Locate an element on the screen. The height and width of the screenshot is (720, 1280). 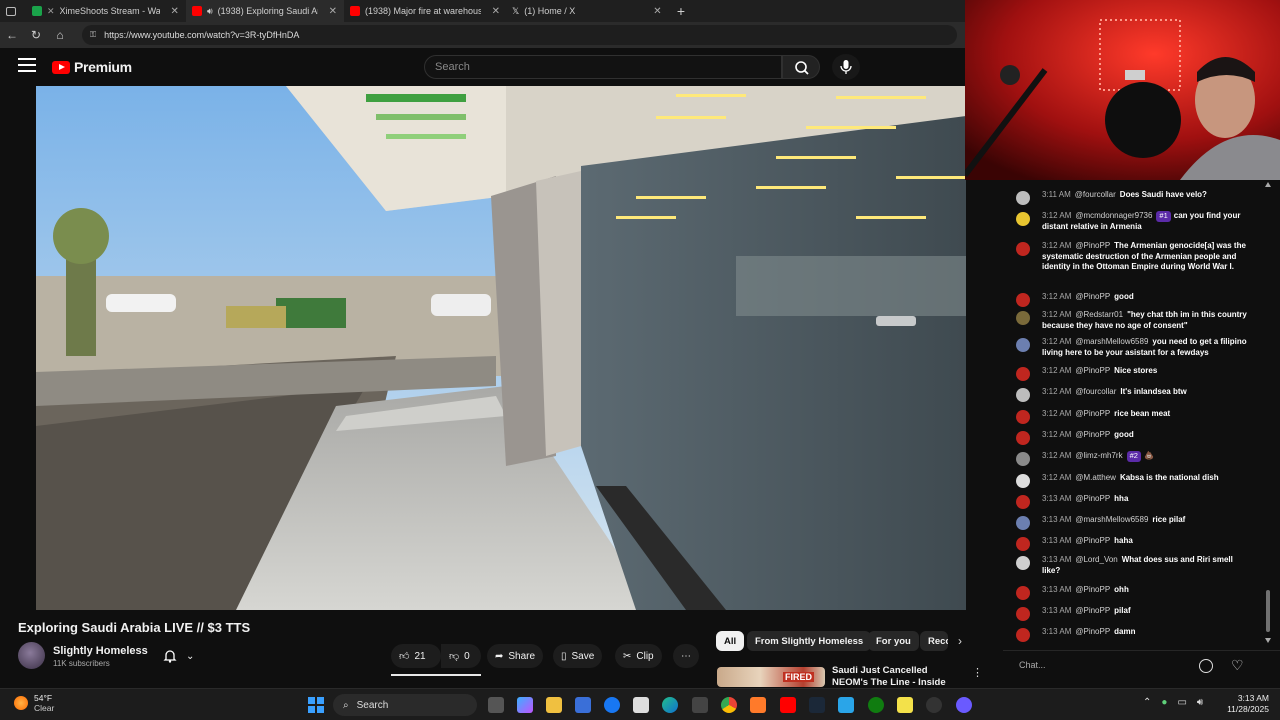
youtube-logo: Premium is located at coordinates (92, 67).